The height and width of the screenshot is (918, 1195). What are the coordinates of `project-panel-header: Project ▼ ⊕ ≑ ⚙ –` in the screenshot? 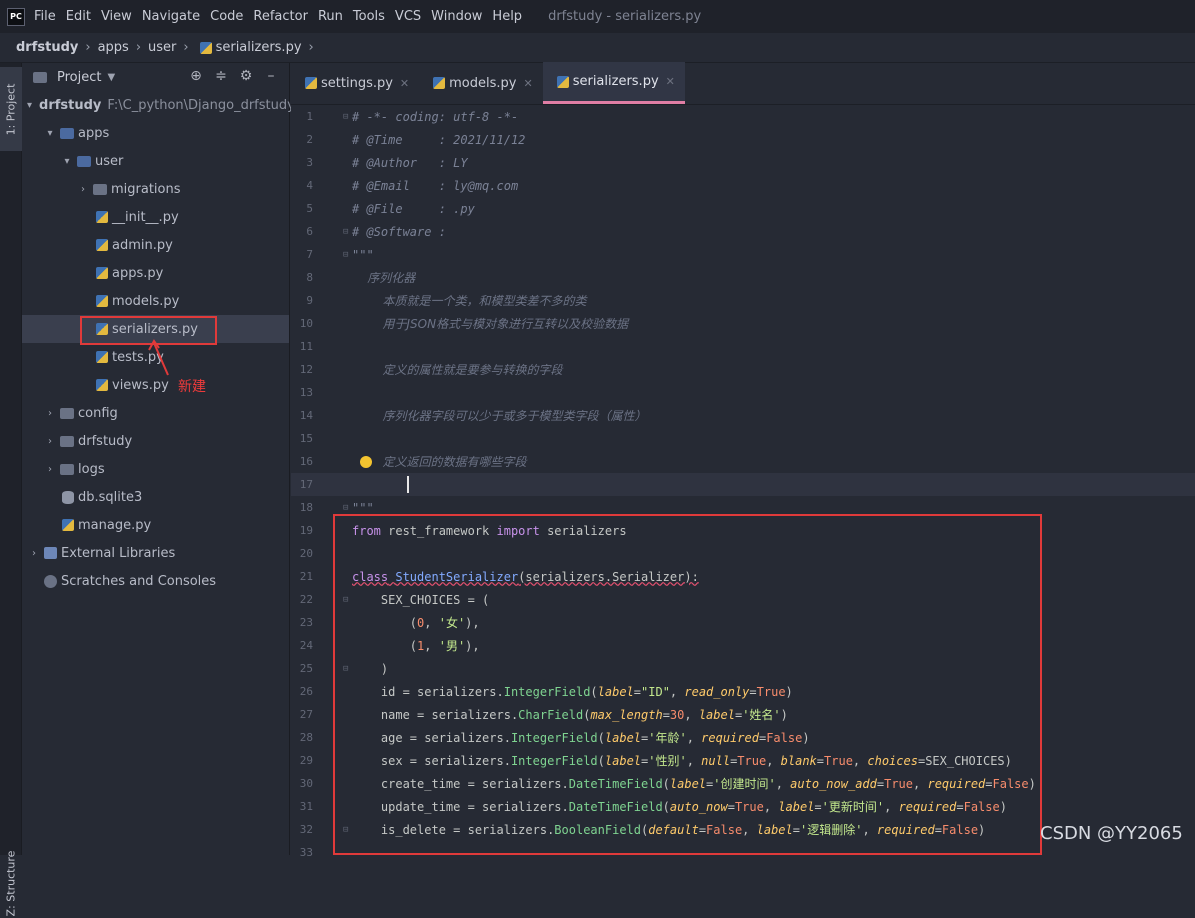 It's located at (155, 77).